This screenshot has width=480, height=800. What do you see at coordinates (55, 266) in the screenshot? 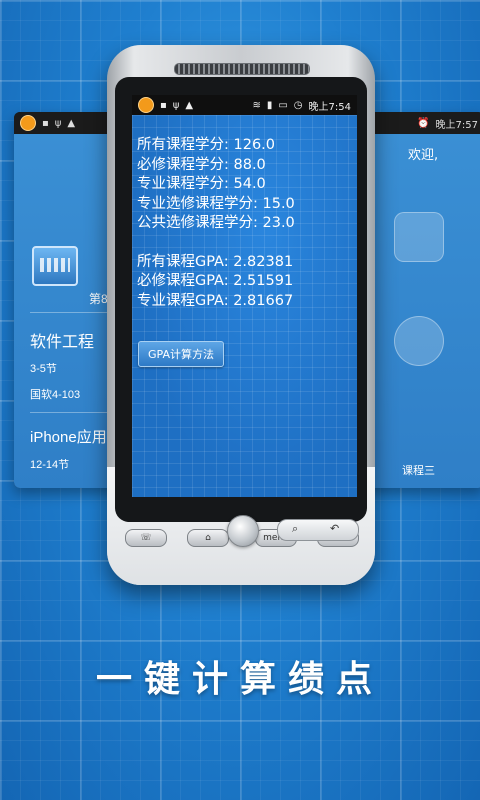
I see `calendar-icon` at bounding box center [55, 266].